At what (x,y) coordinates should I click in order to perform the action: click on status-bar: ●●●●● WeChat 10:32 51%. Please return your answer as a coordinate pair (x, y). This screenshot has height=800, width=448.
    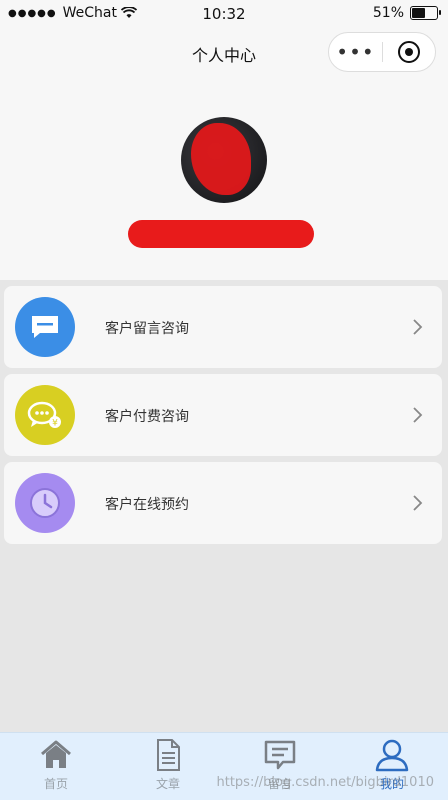
    Looking at the image, I should click on (224, 14).